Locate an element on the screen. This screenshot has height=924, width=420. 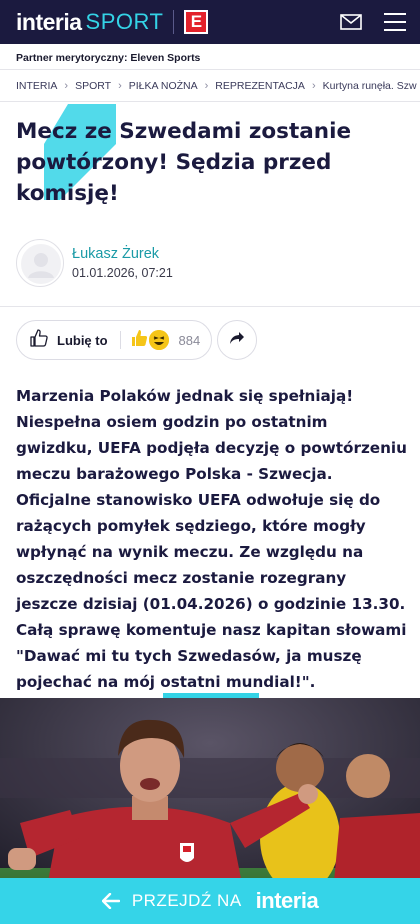
reaction-count: 884 is located at coordinates (189, 340).